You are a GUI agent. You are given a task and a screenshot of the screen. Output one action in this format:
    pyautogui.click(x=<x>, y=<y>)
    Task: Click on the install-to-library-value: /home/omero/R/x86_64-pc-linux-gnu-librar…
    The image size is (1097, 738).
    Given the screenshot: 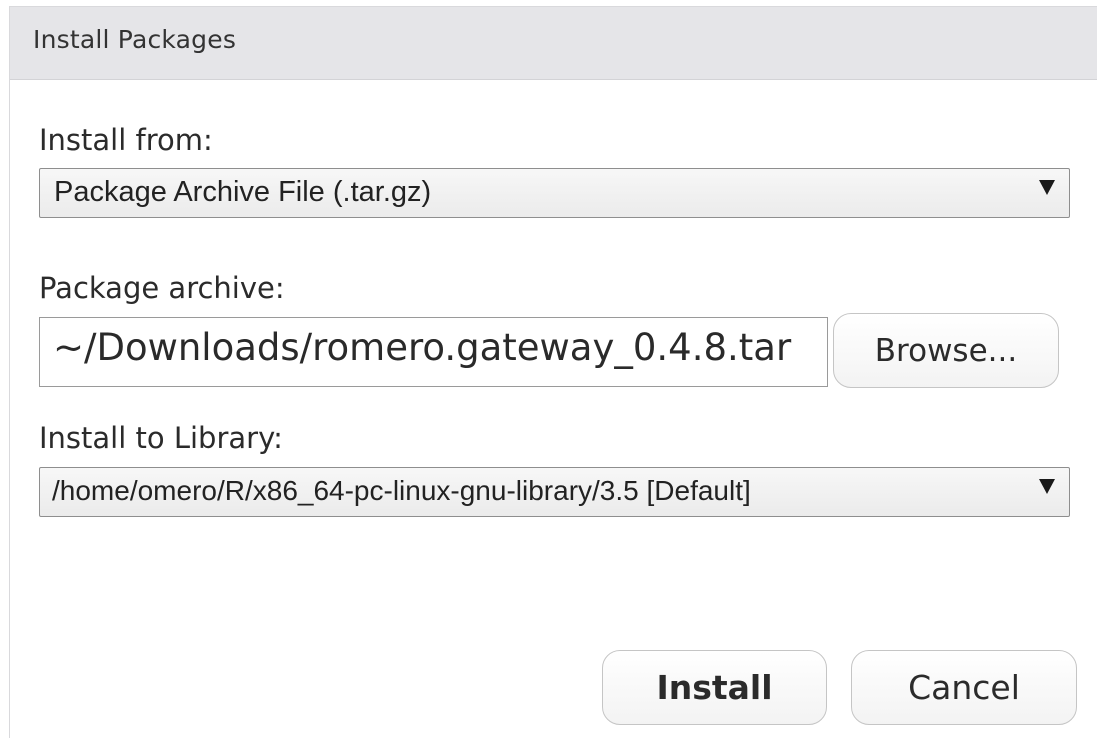 What is the action you would take?
    pyautogui.click(x=401, y=490)
    